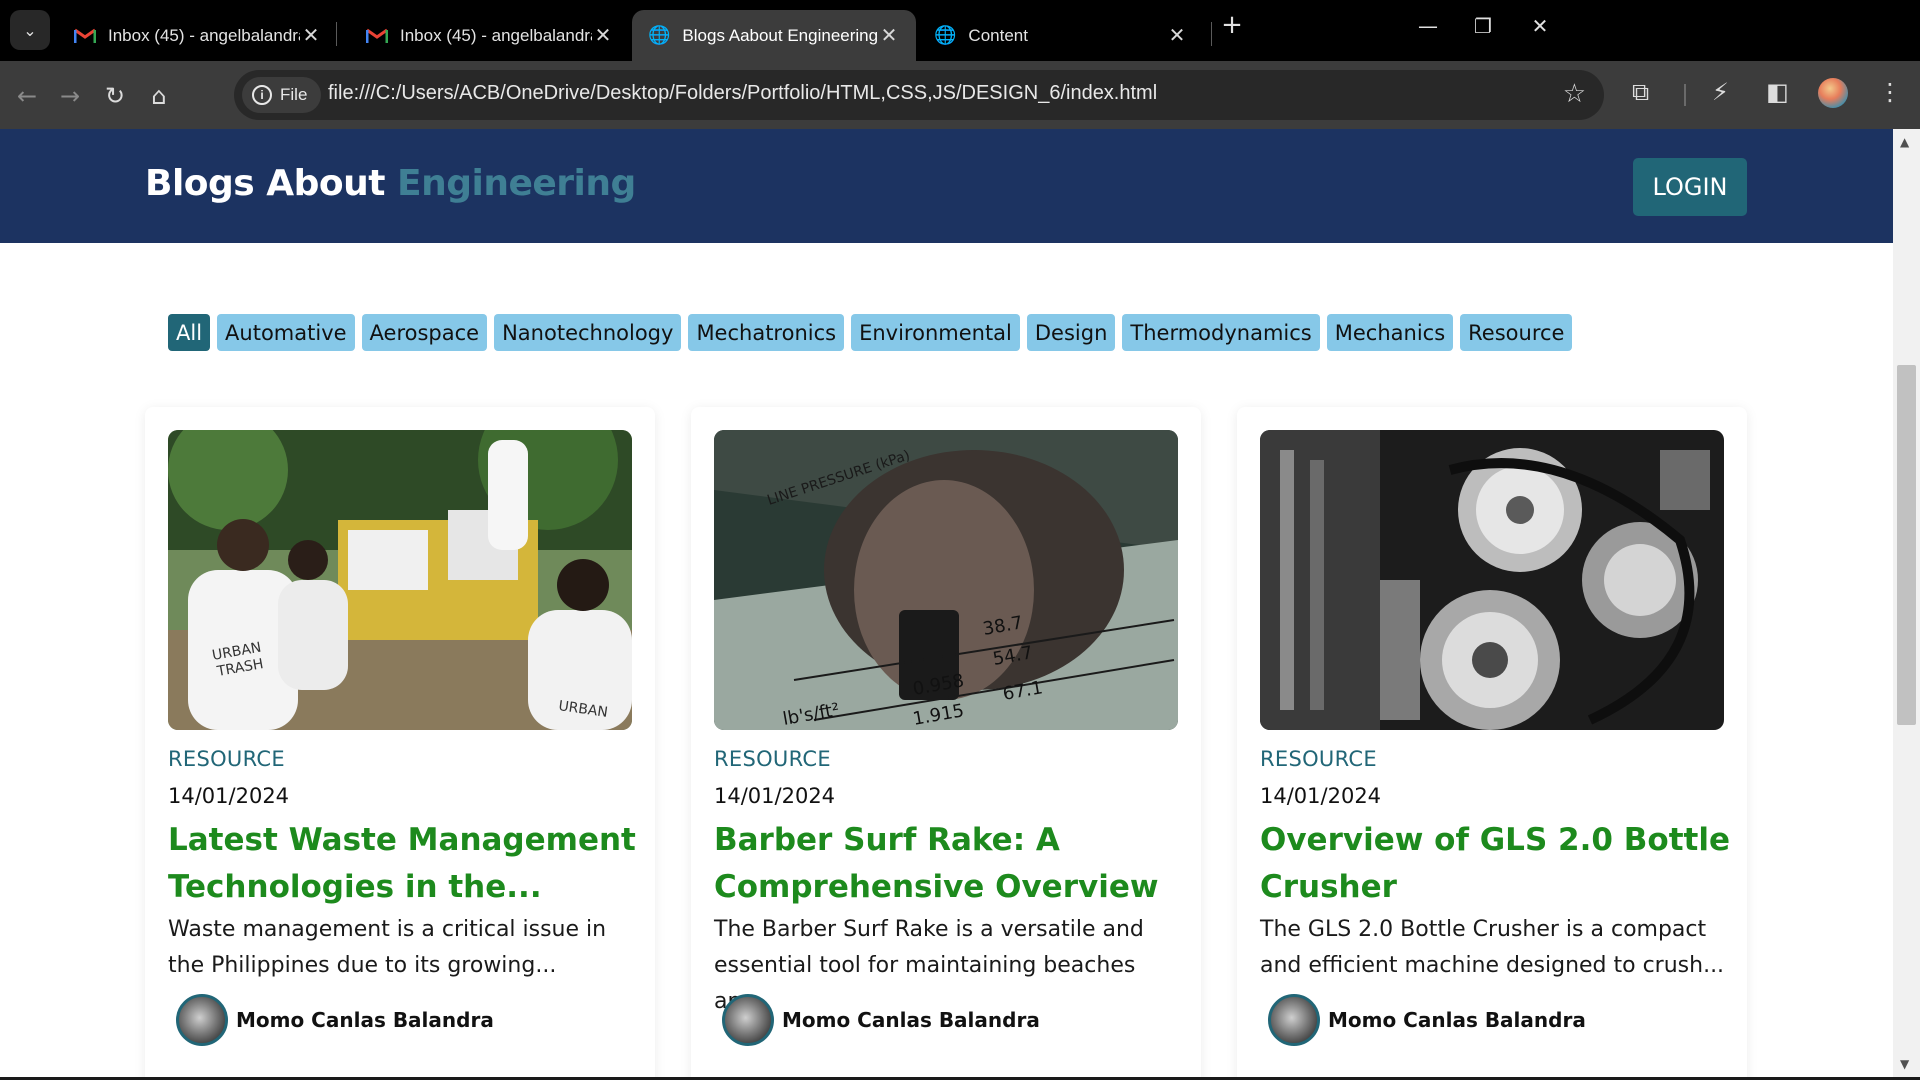 The height and width of the screenshot is (1080, 1920). I want to click on side-panel-icon: ◧, so click(1777, 92).